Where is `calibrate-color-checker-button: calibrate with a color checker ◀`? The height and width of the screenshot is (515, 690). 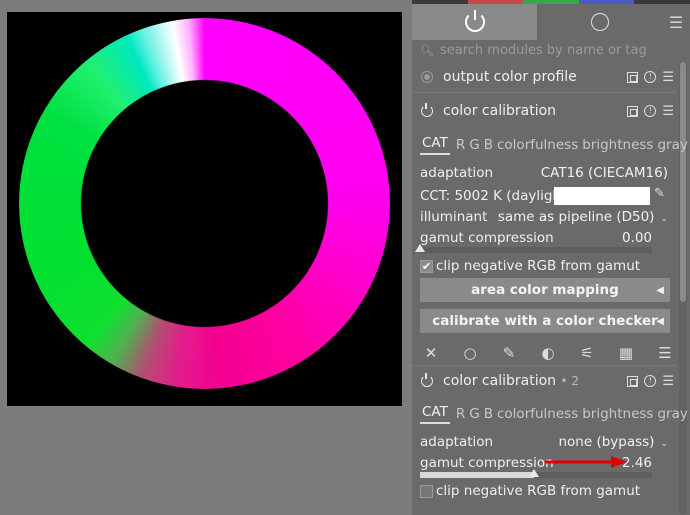 calibrate-color-checker-button: calibrate with a color checker ◀ is located at coordinates (545, 321).